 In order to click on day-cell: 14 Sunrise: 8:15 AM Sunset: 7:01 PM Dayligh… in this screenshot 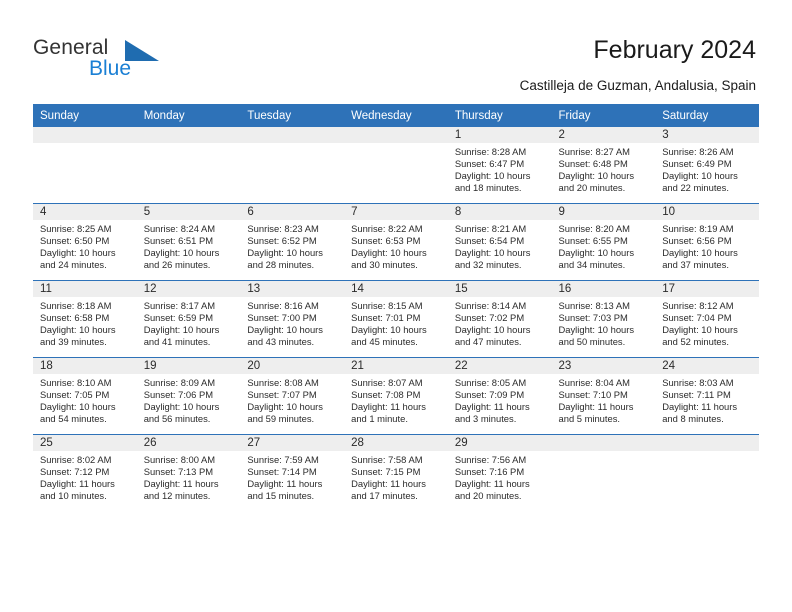, I will do `click(396, 319)`.